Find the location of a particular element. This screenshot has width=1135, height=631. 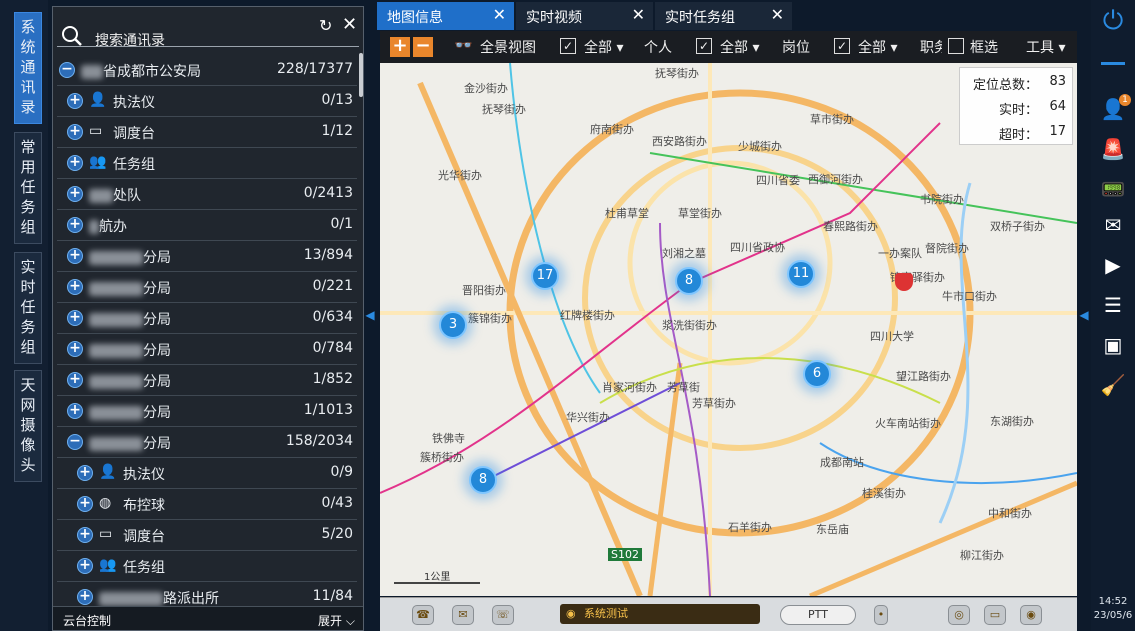

tree-row: + 分局 0/784 is located at coordinates (207, 349).